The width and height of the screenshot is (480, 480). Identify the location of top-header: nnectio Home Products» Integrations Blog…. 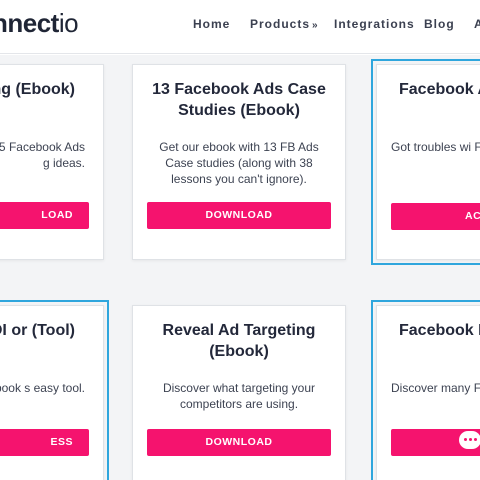
(240, 27).